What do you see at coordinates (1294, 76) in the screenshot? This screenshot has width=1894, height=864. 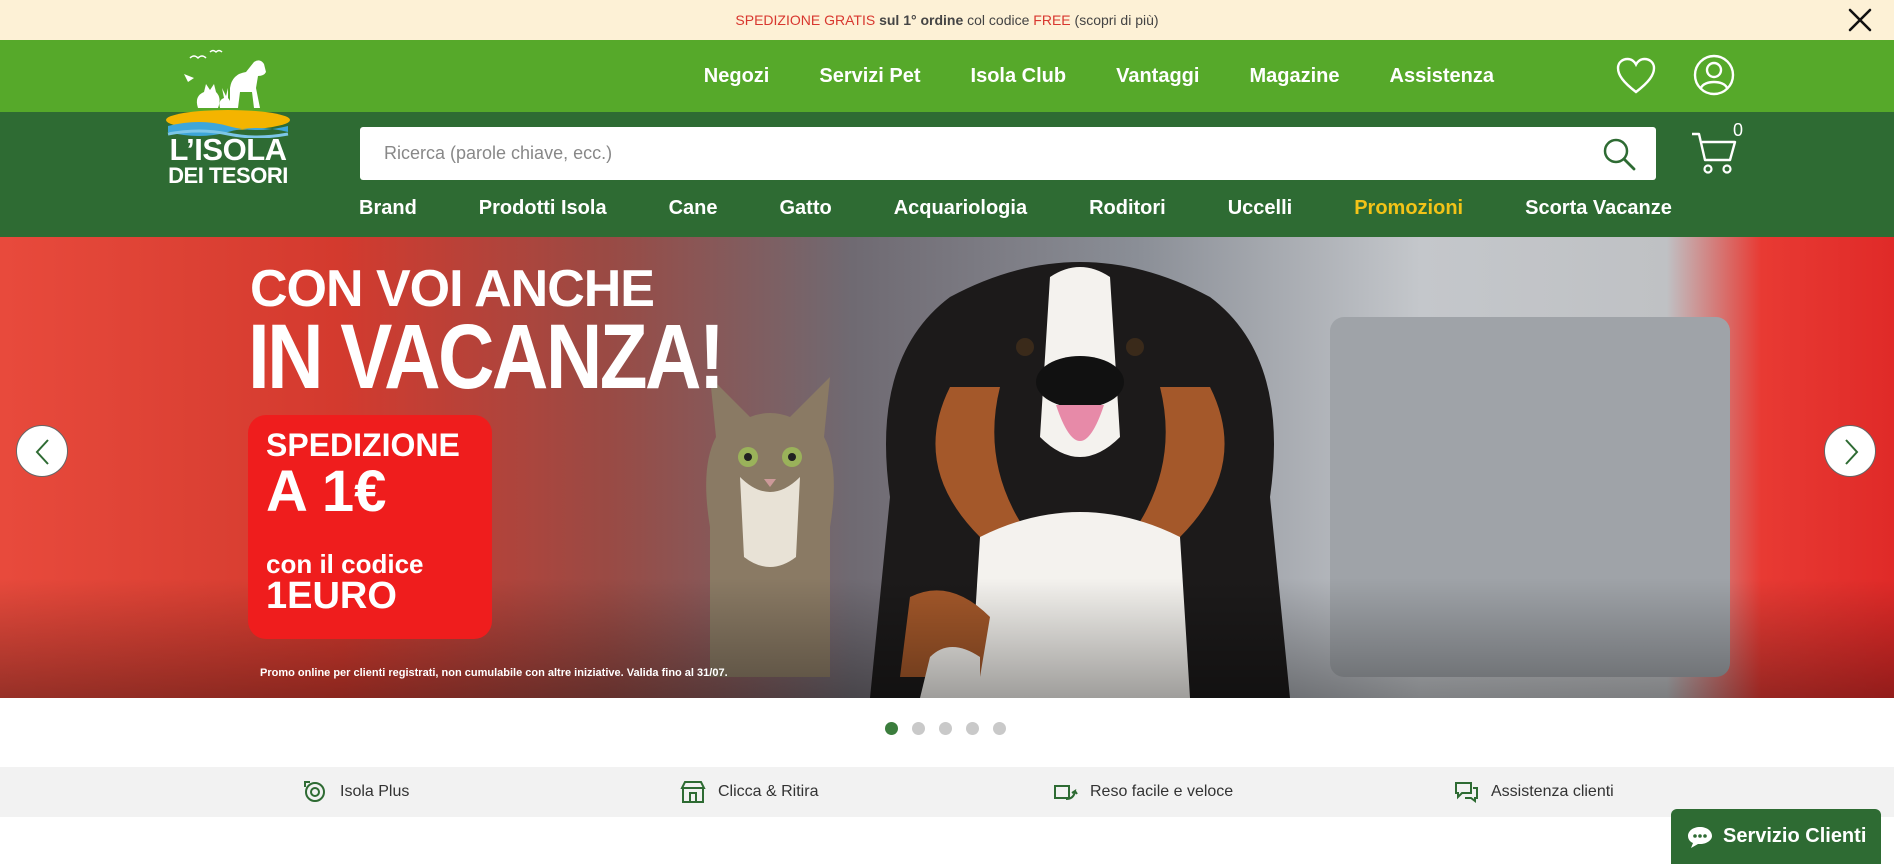 I see `nav-magazine: Magazine` at bounding box center [1294, 76].